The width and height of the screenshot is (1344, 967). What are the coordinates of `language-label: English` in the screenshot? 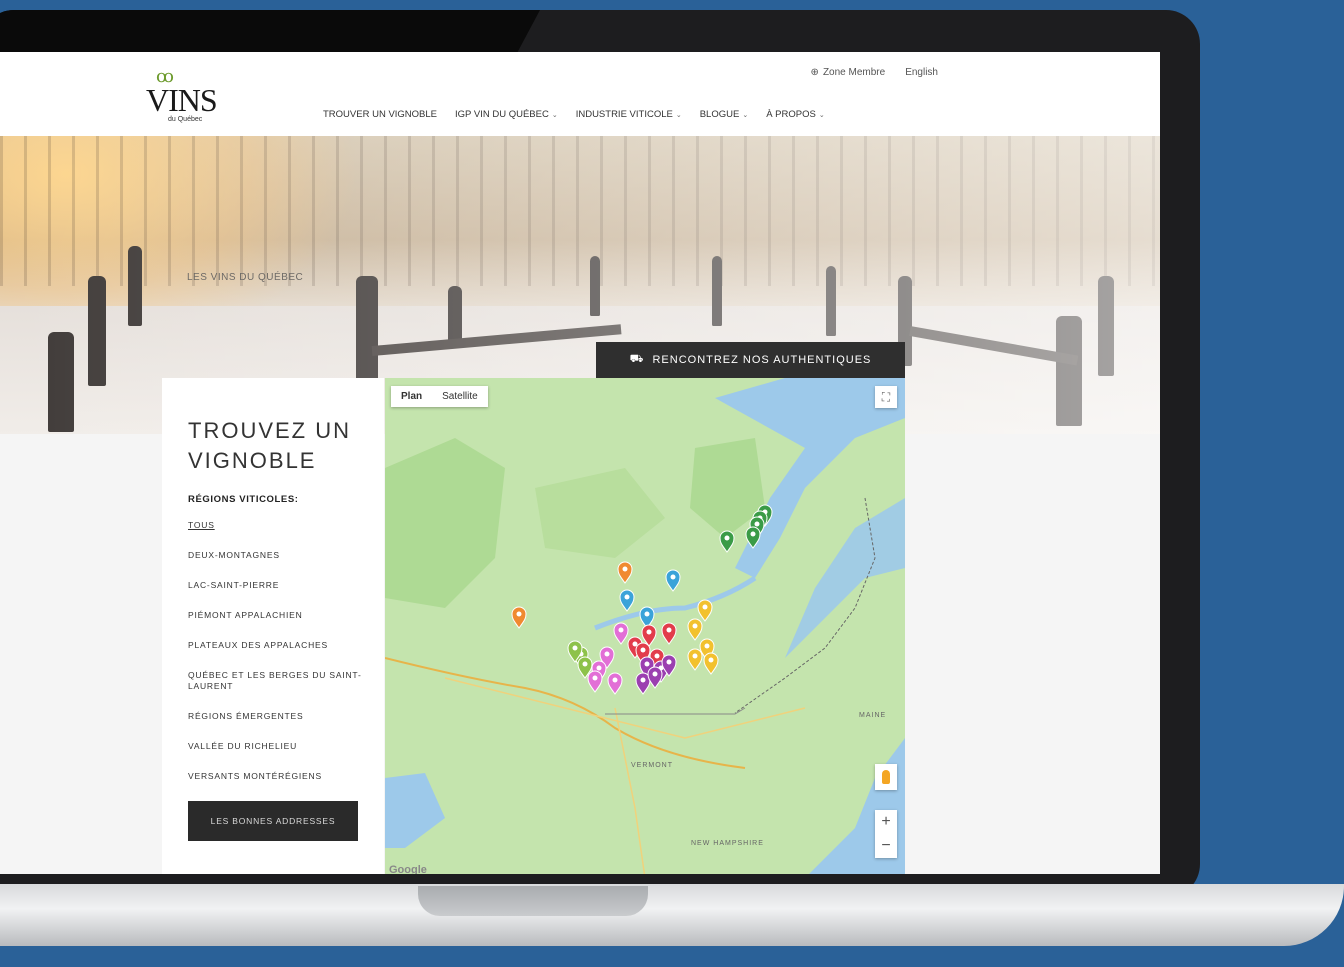 It's located at (921, 72).